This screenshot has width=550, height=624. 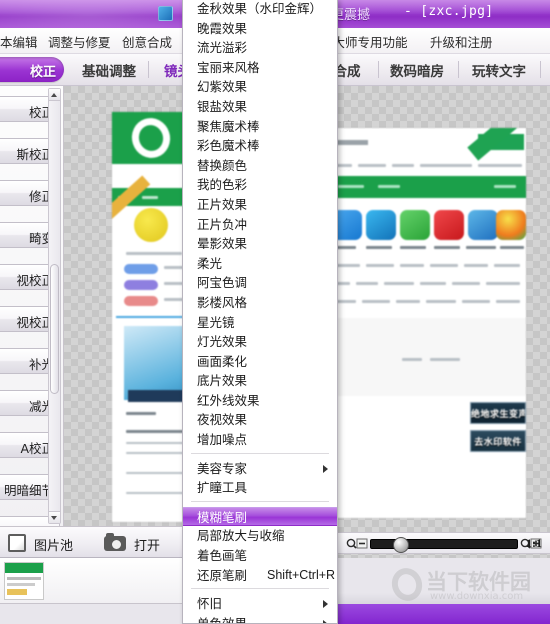 What do you see at coordinates (399, 283) in the screenshot?
I see `photo-right-r2c` at bounding box center [399, 283].